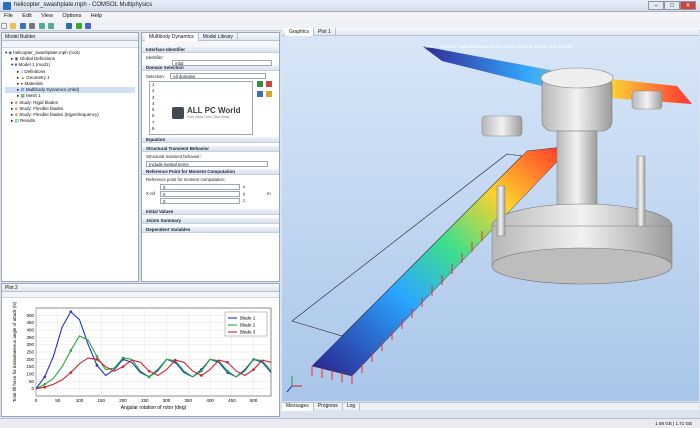 The image size is (700, 428). I want to click on menu-file: File, so click(8, 16).